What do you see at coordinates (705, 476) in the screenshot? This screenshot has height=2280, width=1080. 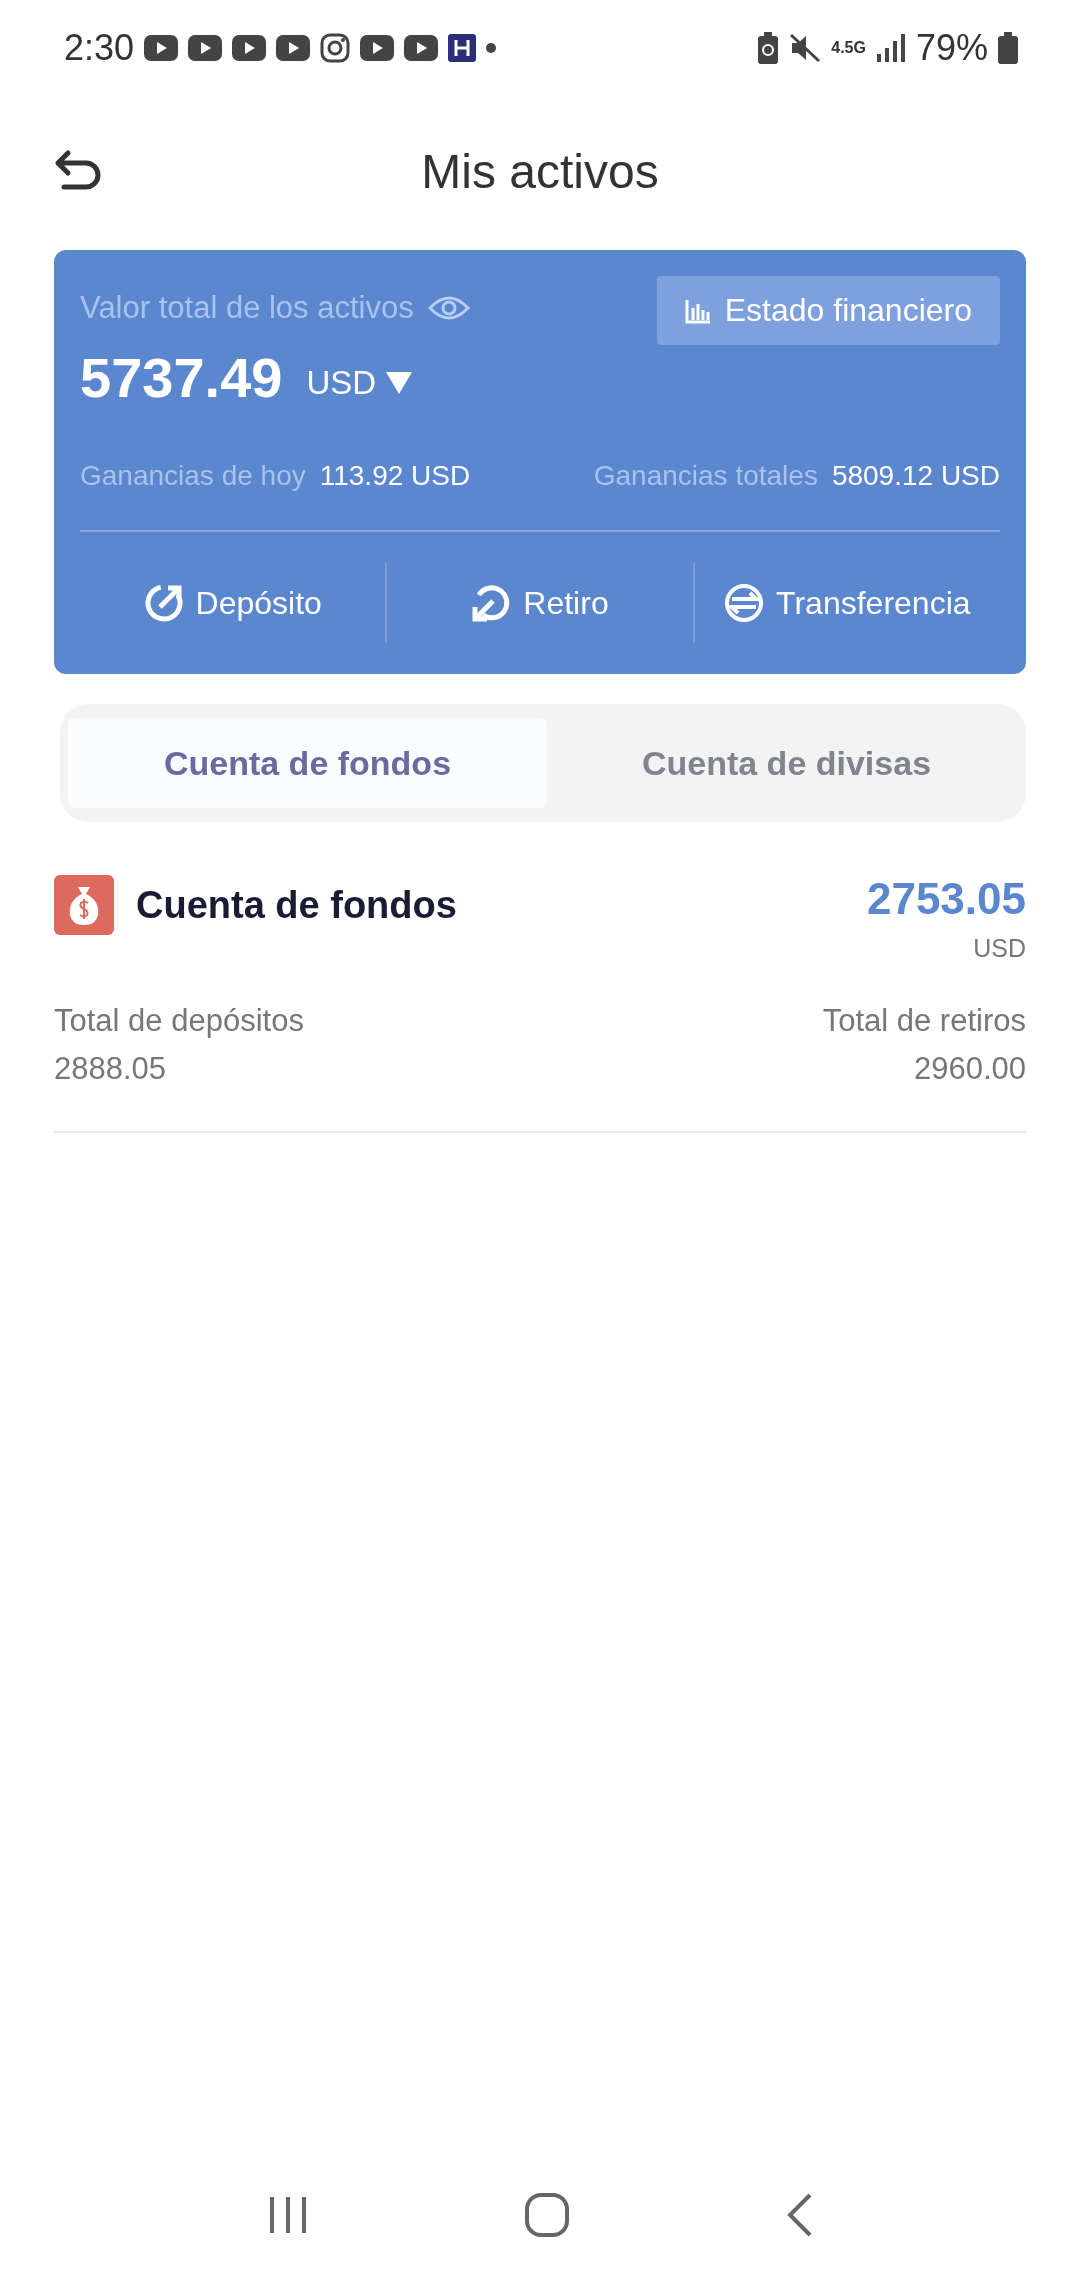 I see `stat-label: Ganancias totales` at bounding box center [705, 476].